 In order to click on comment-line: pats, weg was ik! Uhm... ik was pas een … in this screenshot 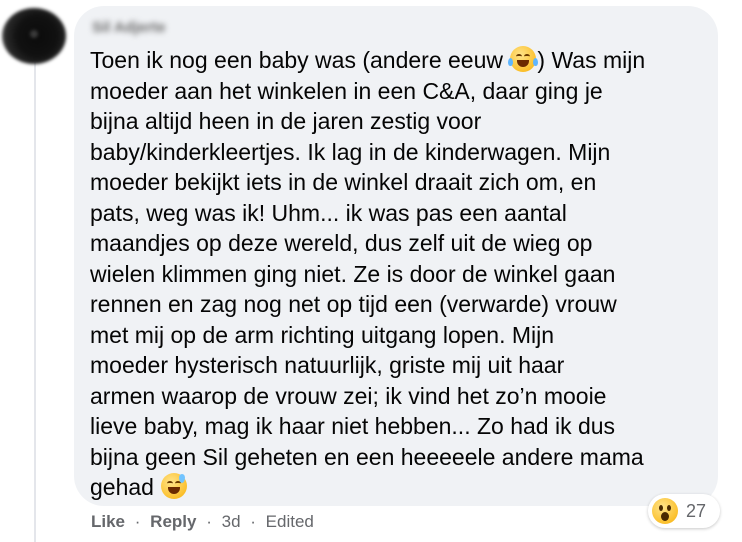, I will do `click(400, 213)`.